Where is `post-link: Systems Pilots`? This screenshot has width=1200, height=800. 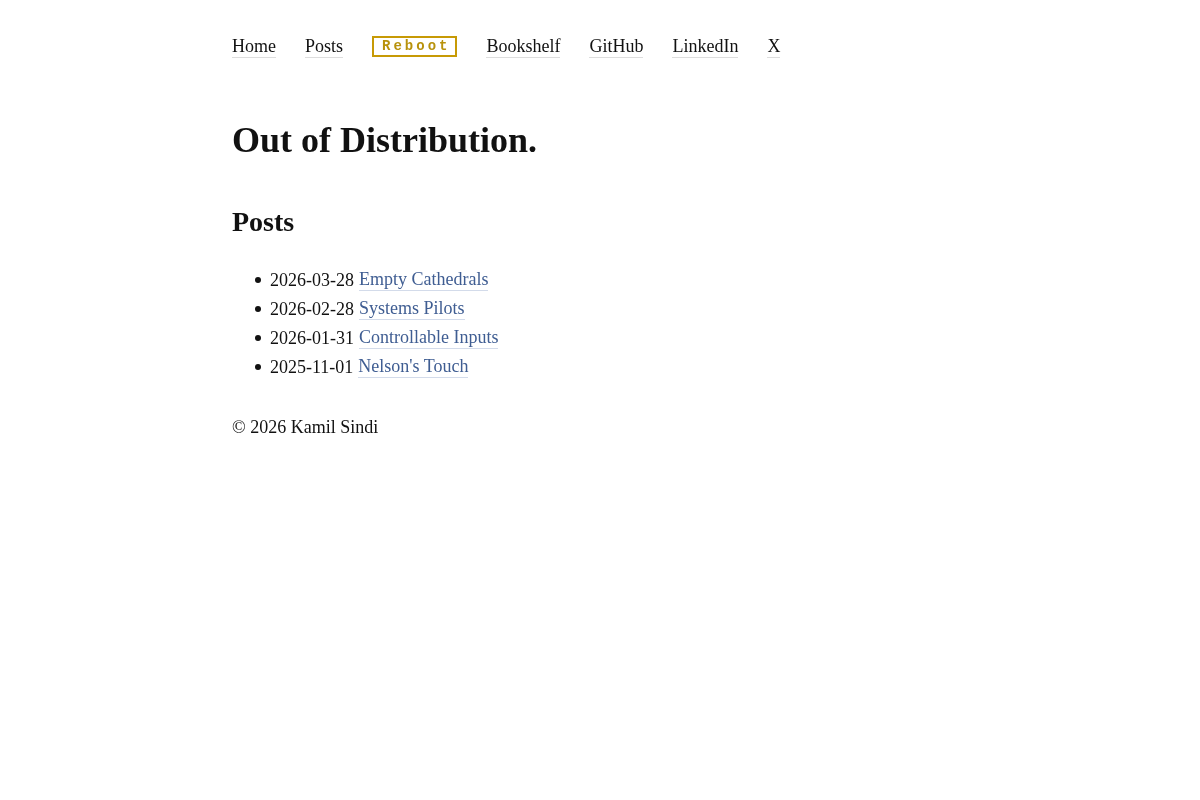 post-link: Systems Pilots is located at coordinates (412, 308).